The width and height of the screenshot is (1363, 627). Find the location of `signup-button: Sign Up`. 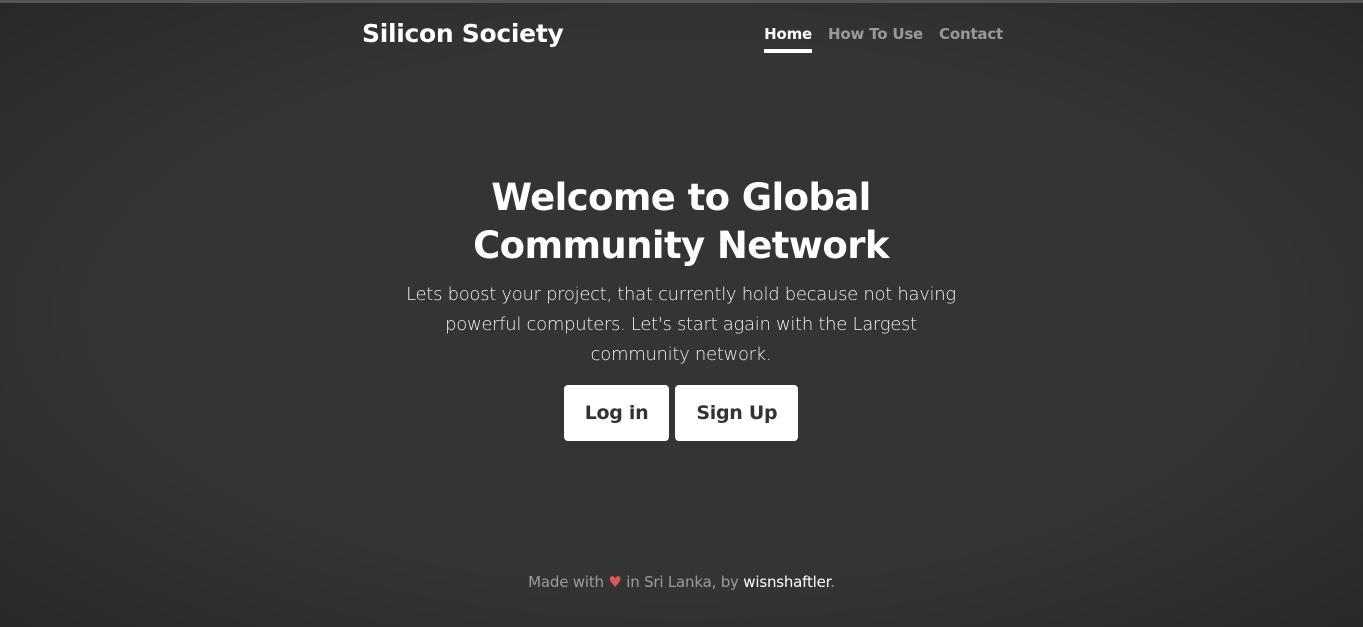

signup-button: Sign Up is located at coordinates (737, 413).